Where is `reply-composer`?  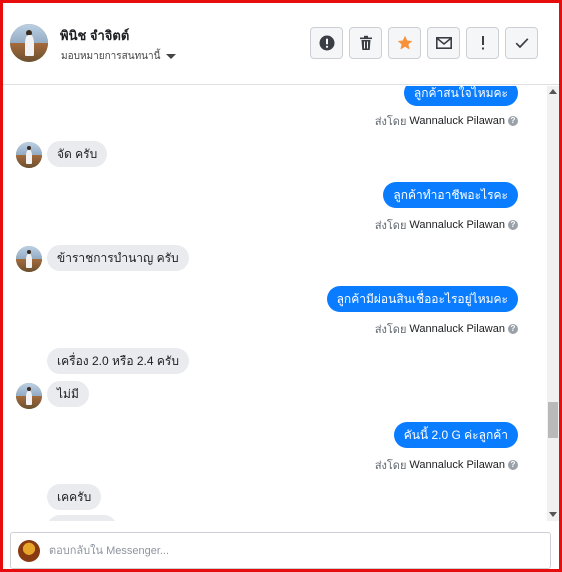
reply-composer is located at coordinates (280, 550).